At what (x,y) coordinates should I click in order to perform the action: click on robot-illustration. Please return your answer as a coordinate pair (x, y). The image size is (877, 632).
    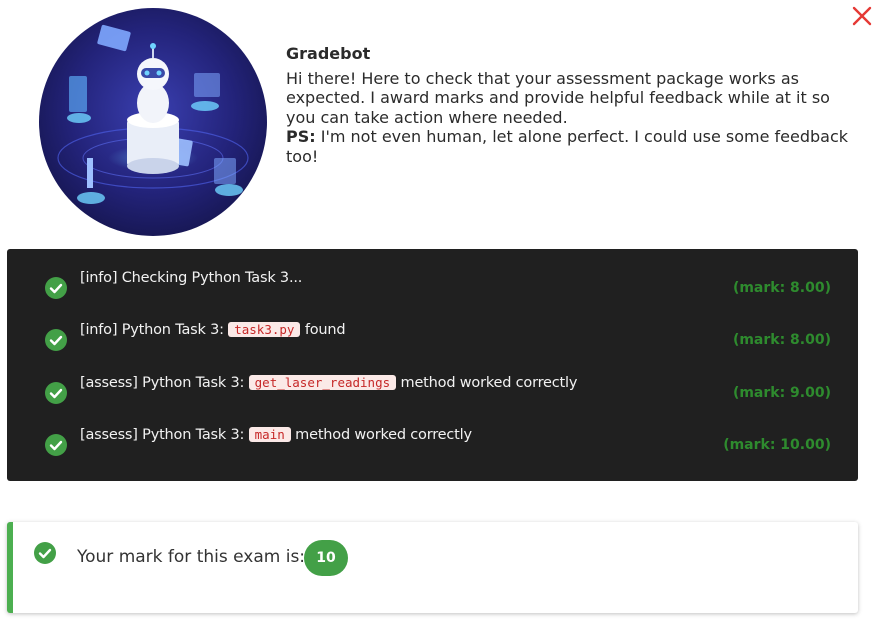
    Looking at the image, I should click on (153, 122).